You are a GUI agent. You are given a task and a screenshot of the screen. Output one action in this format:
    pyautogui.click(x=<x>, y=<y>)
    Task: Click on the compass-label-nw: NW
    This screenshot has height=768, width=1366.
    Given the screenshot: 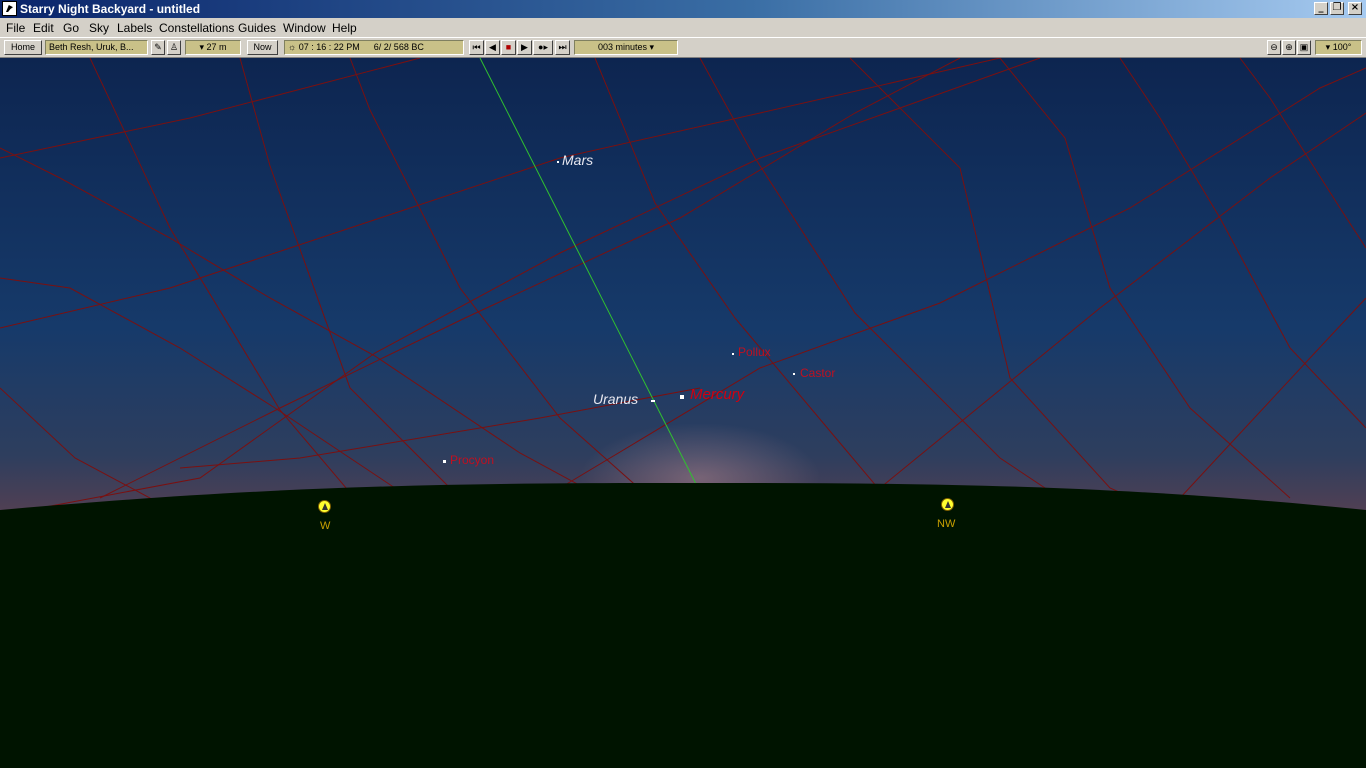 What is the action you would take?
    pyautogui.click(x=946, y=524)
    